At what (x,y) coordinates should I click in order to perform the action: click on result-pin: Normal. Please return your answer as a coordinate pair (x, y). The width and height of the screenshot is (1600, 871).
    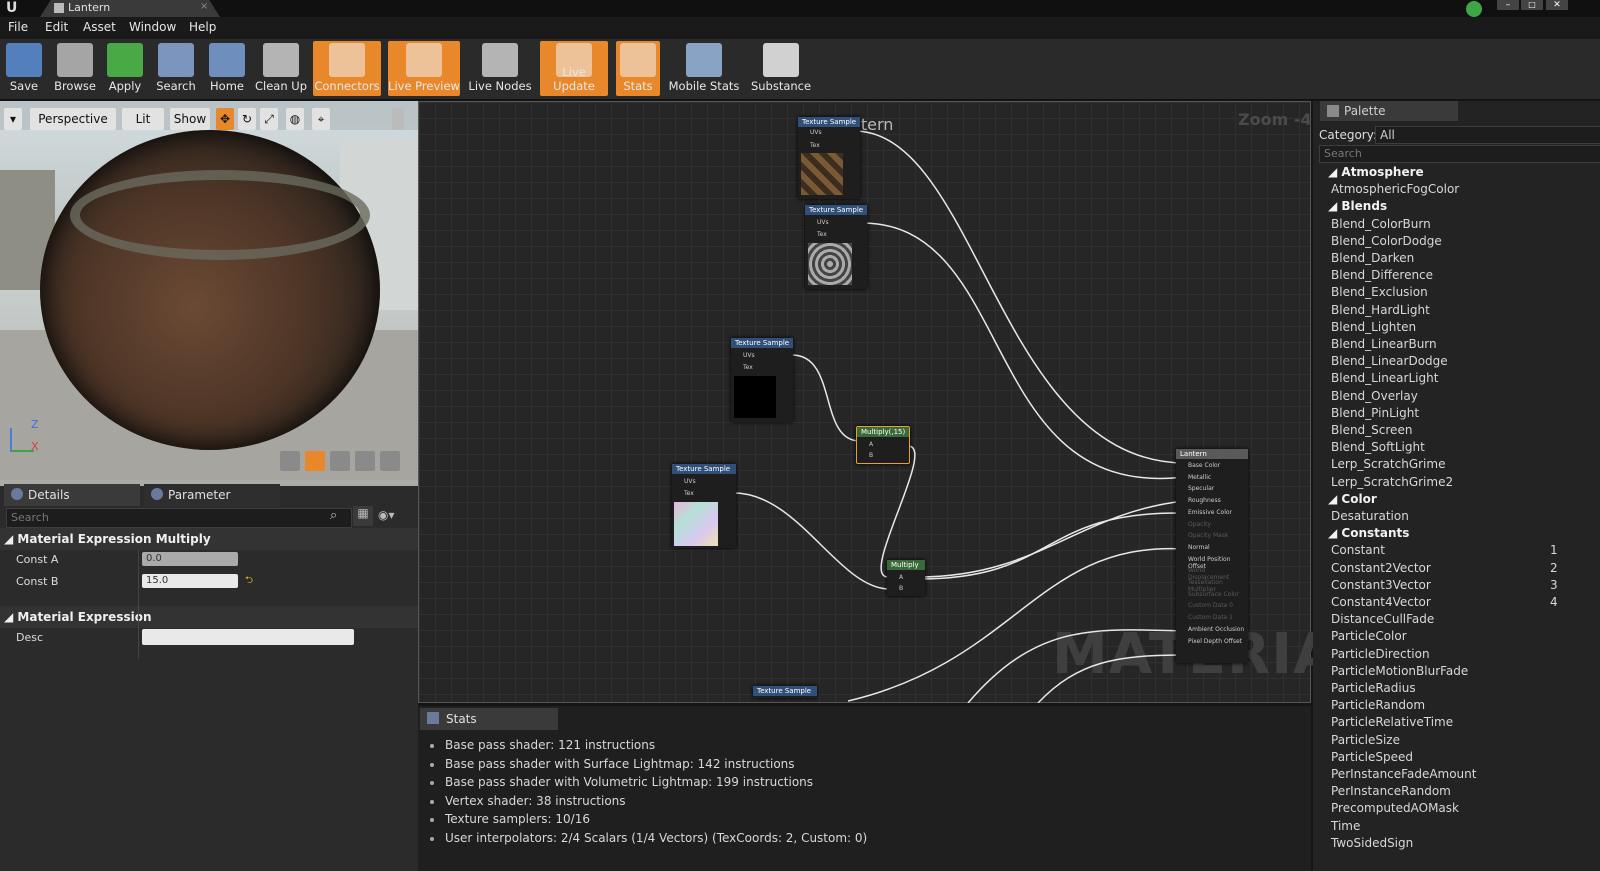
    Looking at the image, I should click on (1199, 547).